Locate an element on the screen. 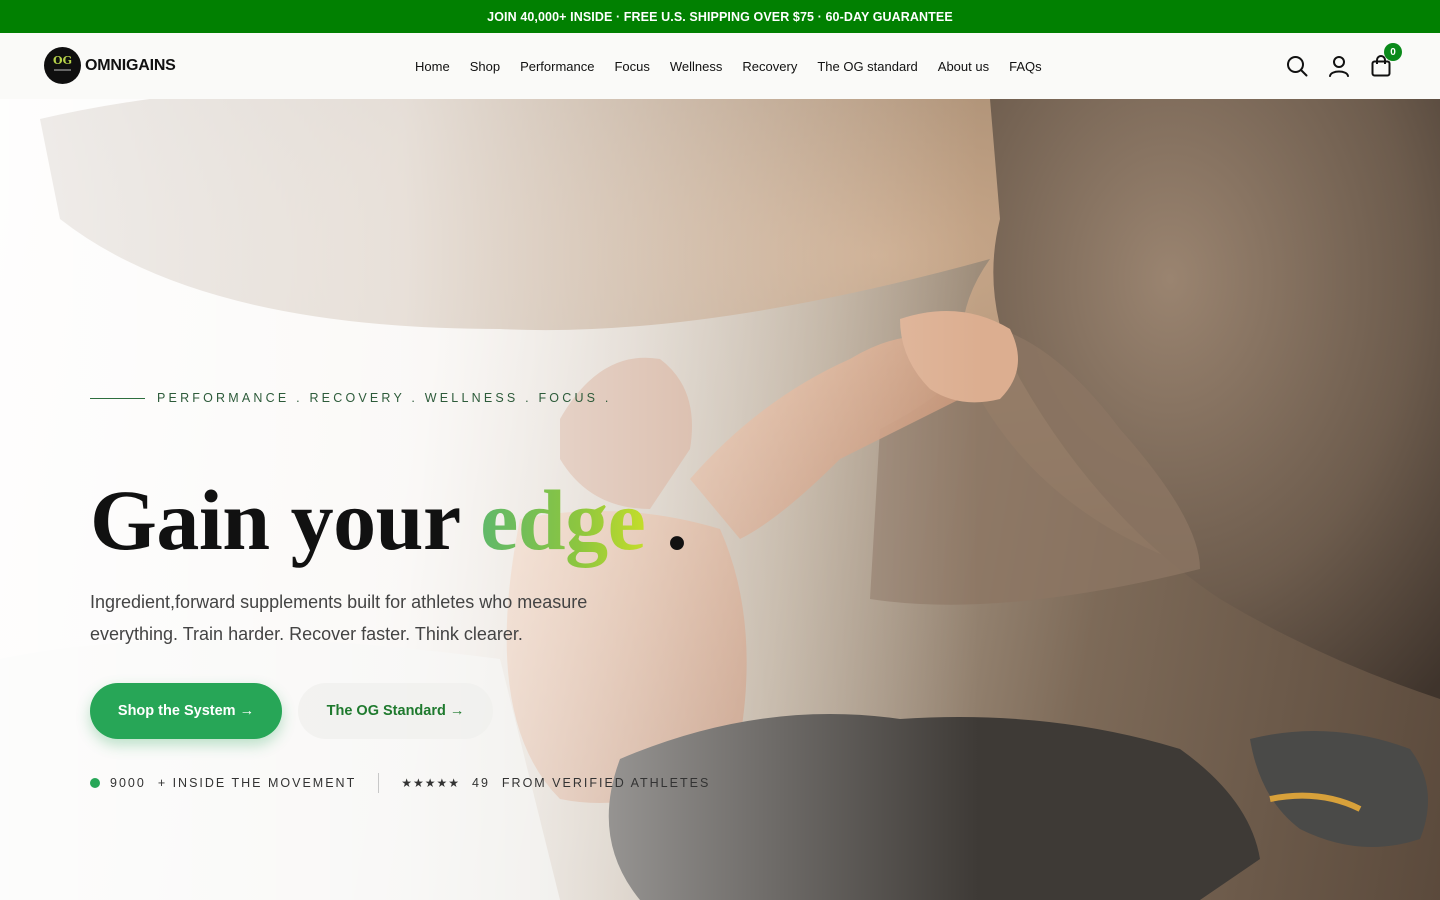 The height and width of the screenshot is (900, 1440). stat-rating: 49 is located at coordinates (481, 783).